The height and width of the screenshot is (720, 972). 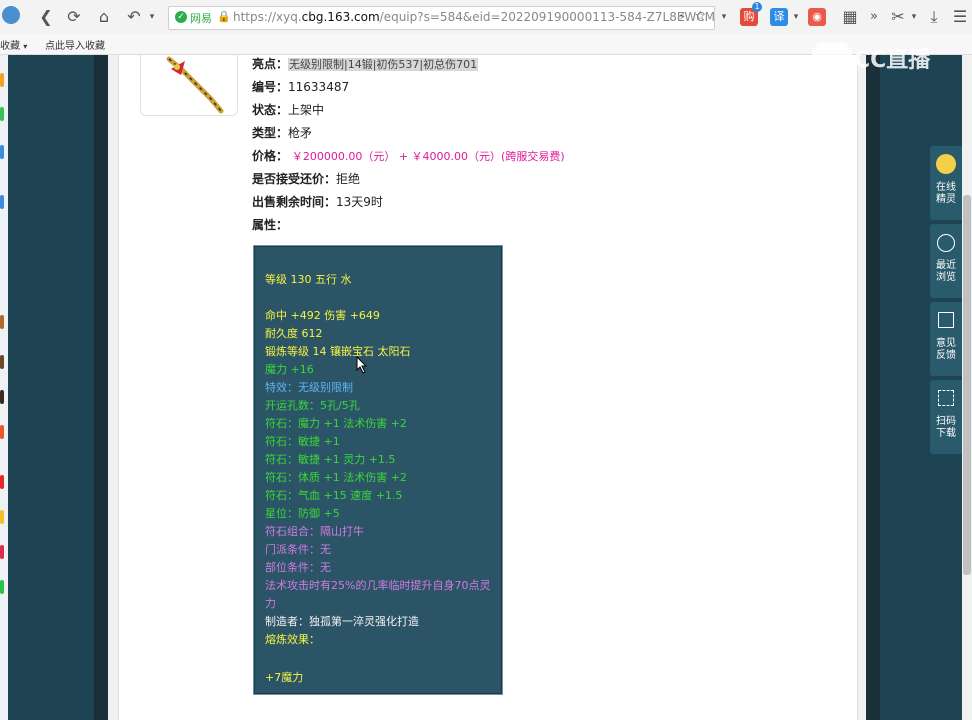 I want to click on attr-smelt-value: +7魔力, so click(x=284, y=677).